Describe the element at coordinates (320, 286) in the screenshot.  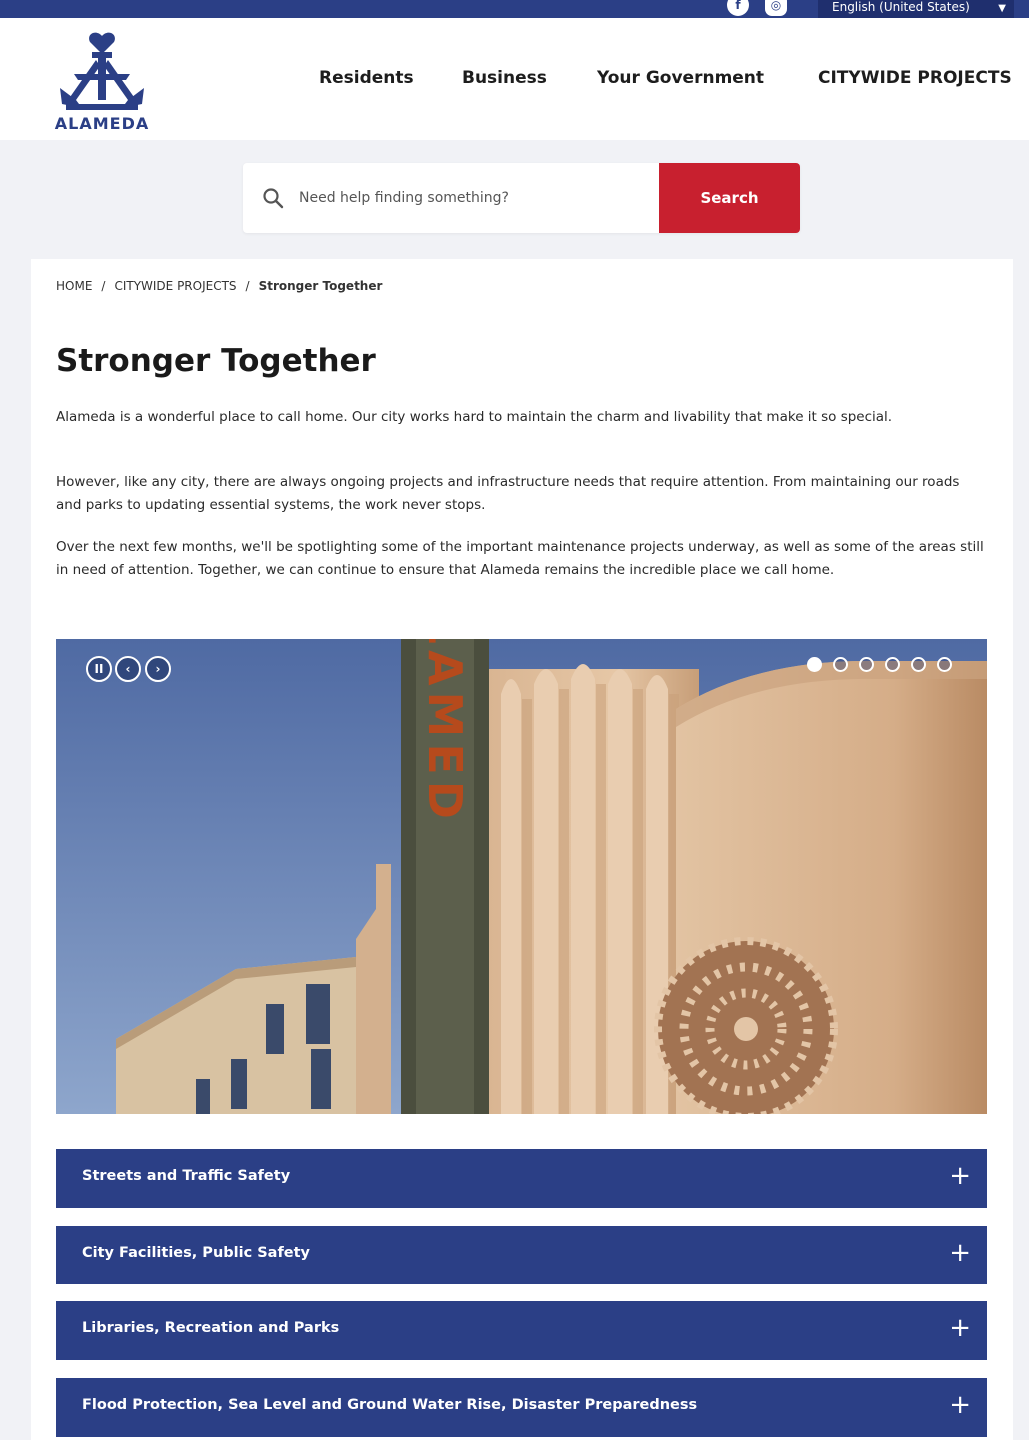
I see `breadcrumb-current: Stronger Together` at that location.